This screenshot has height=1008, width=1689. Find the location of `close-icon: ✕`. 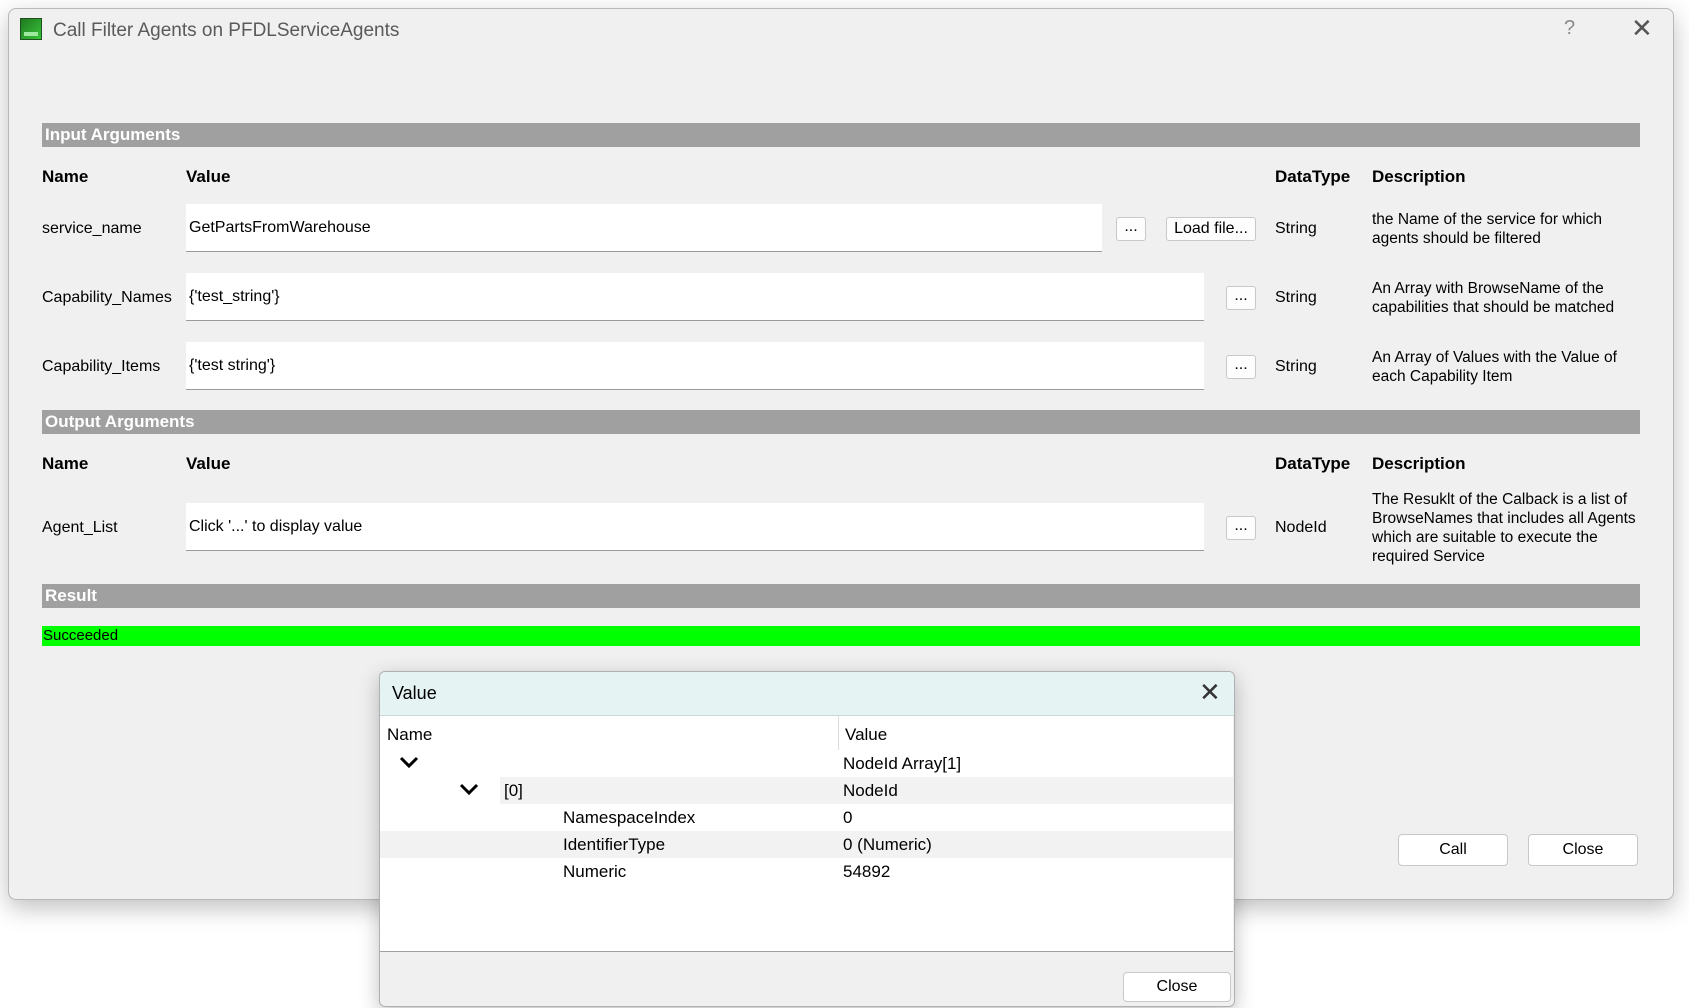

close-icon: ✕ is located at coordinates (1642, 28).